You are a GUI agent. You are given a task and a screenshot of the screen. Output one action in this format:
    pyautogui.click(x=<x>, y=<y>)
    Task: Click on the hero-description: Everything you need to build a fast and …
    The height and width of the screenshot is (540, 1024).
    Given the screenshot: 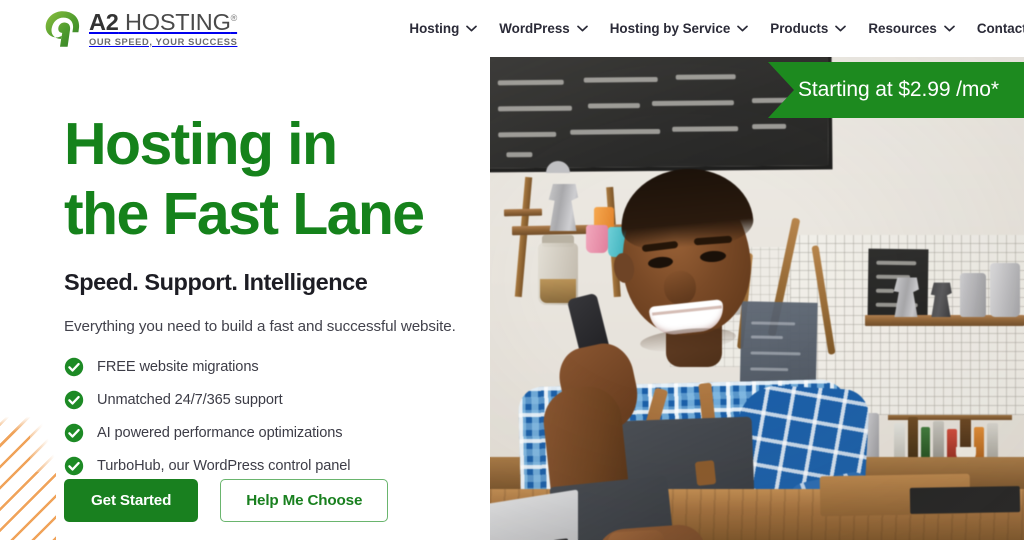 What is the action you would take?
    pyautogui.click(x=260, y=326)
    